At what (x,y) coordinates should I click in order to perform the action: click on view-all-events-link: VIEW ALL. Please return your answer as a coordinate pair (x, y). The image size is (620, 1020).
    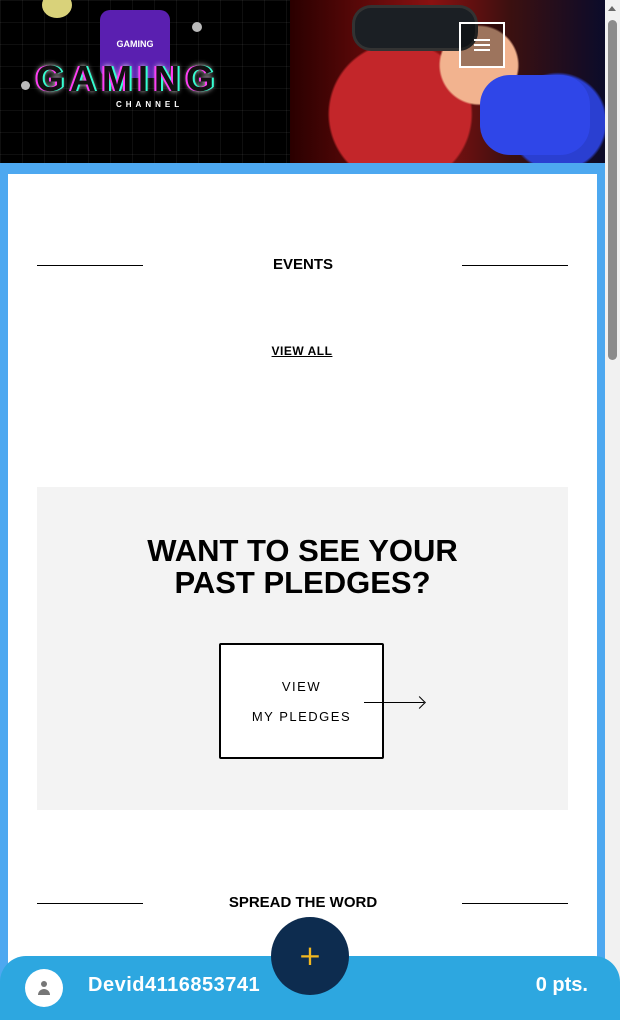
    Looking at the image, I should click on (302, 351).